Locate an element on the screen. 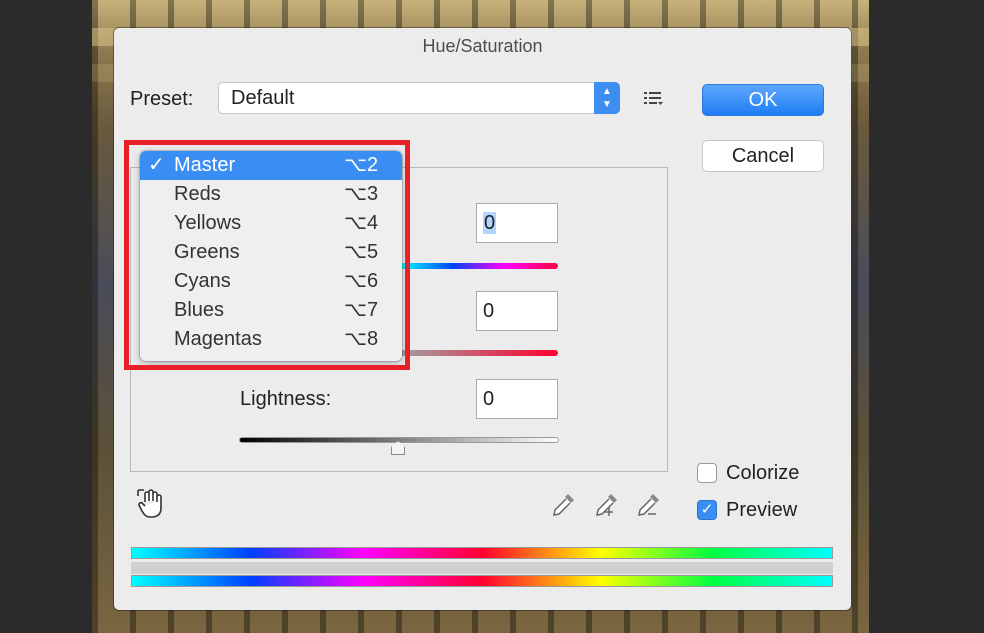  hue-field: 0 is located at coordinates (517, 223).